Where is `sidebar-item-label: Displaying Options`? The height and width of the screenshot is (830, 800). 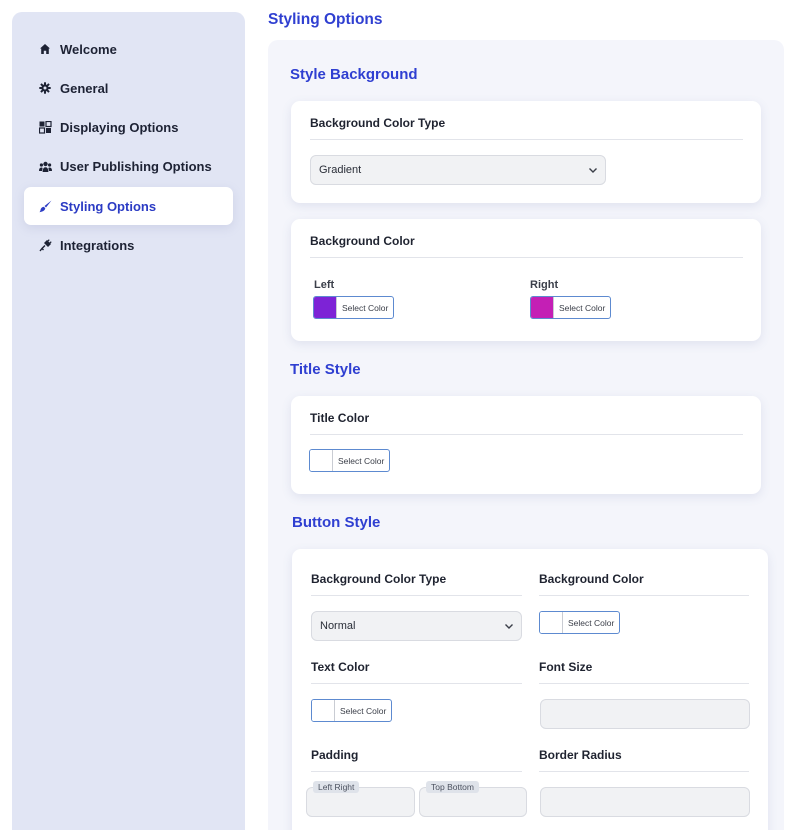 sidebar-item-label: Displaying Options is located at coordinates (119, 128).